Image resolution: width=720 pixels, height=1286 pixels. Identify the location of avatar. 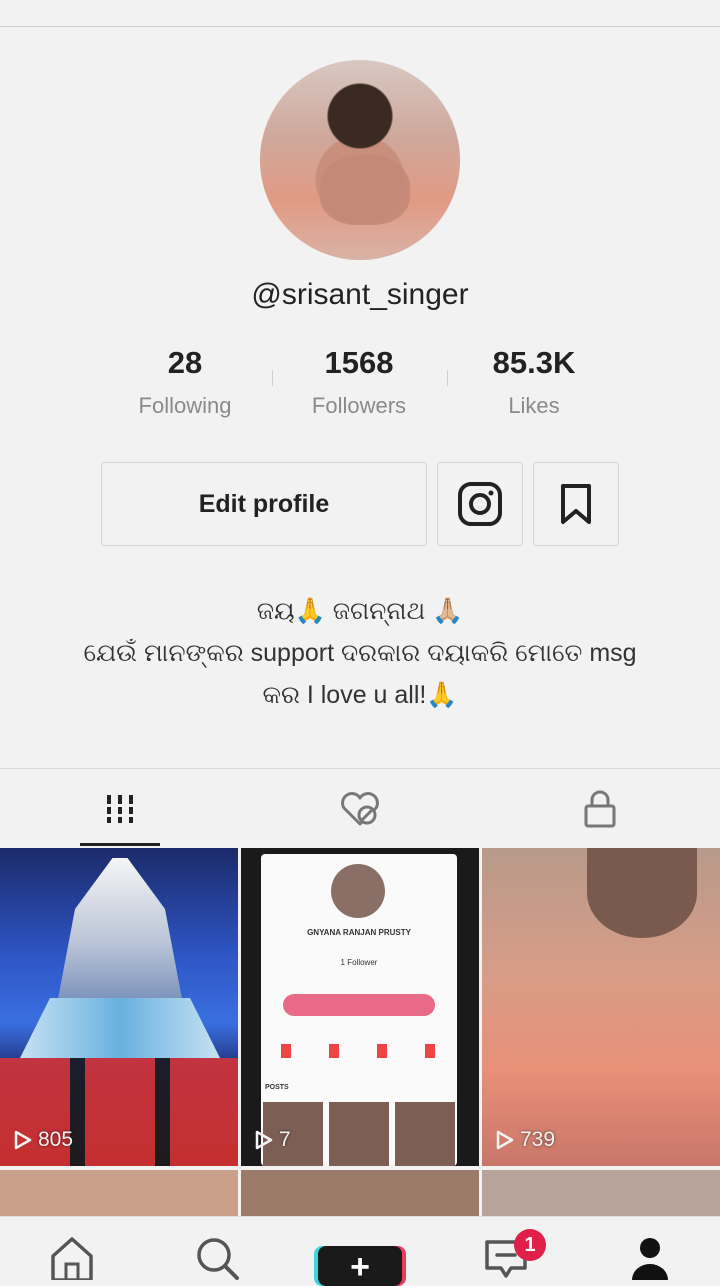
(360, 160).